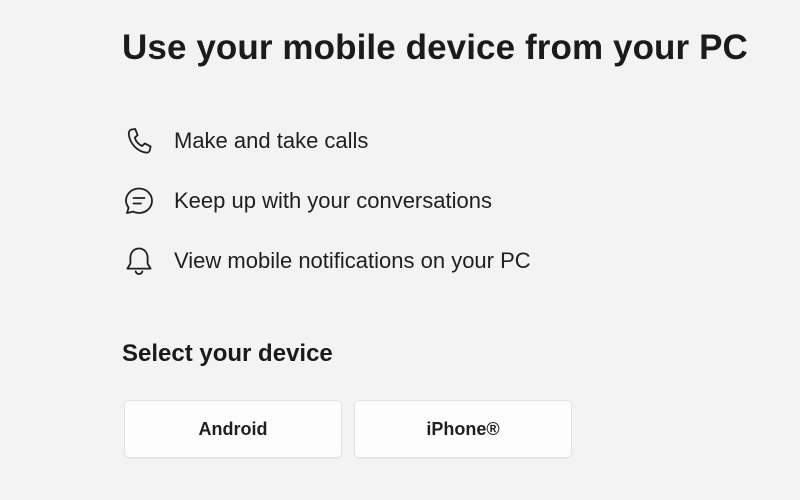 The width and height of the screenshot is (800, 500). Describe the element at coordinates (139, 261) in the screenshot. I see `bell-icon` at that location.